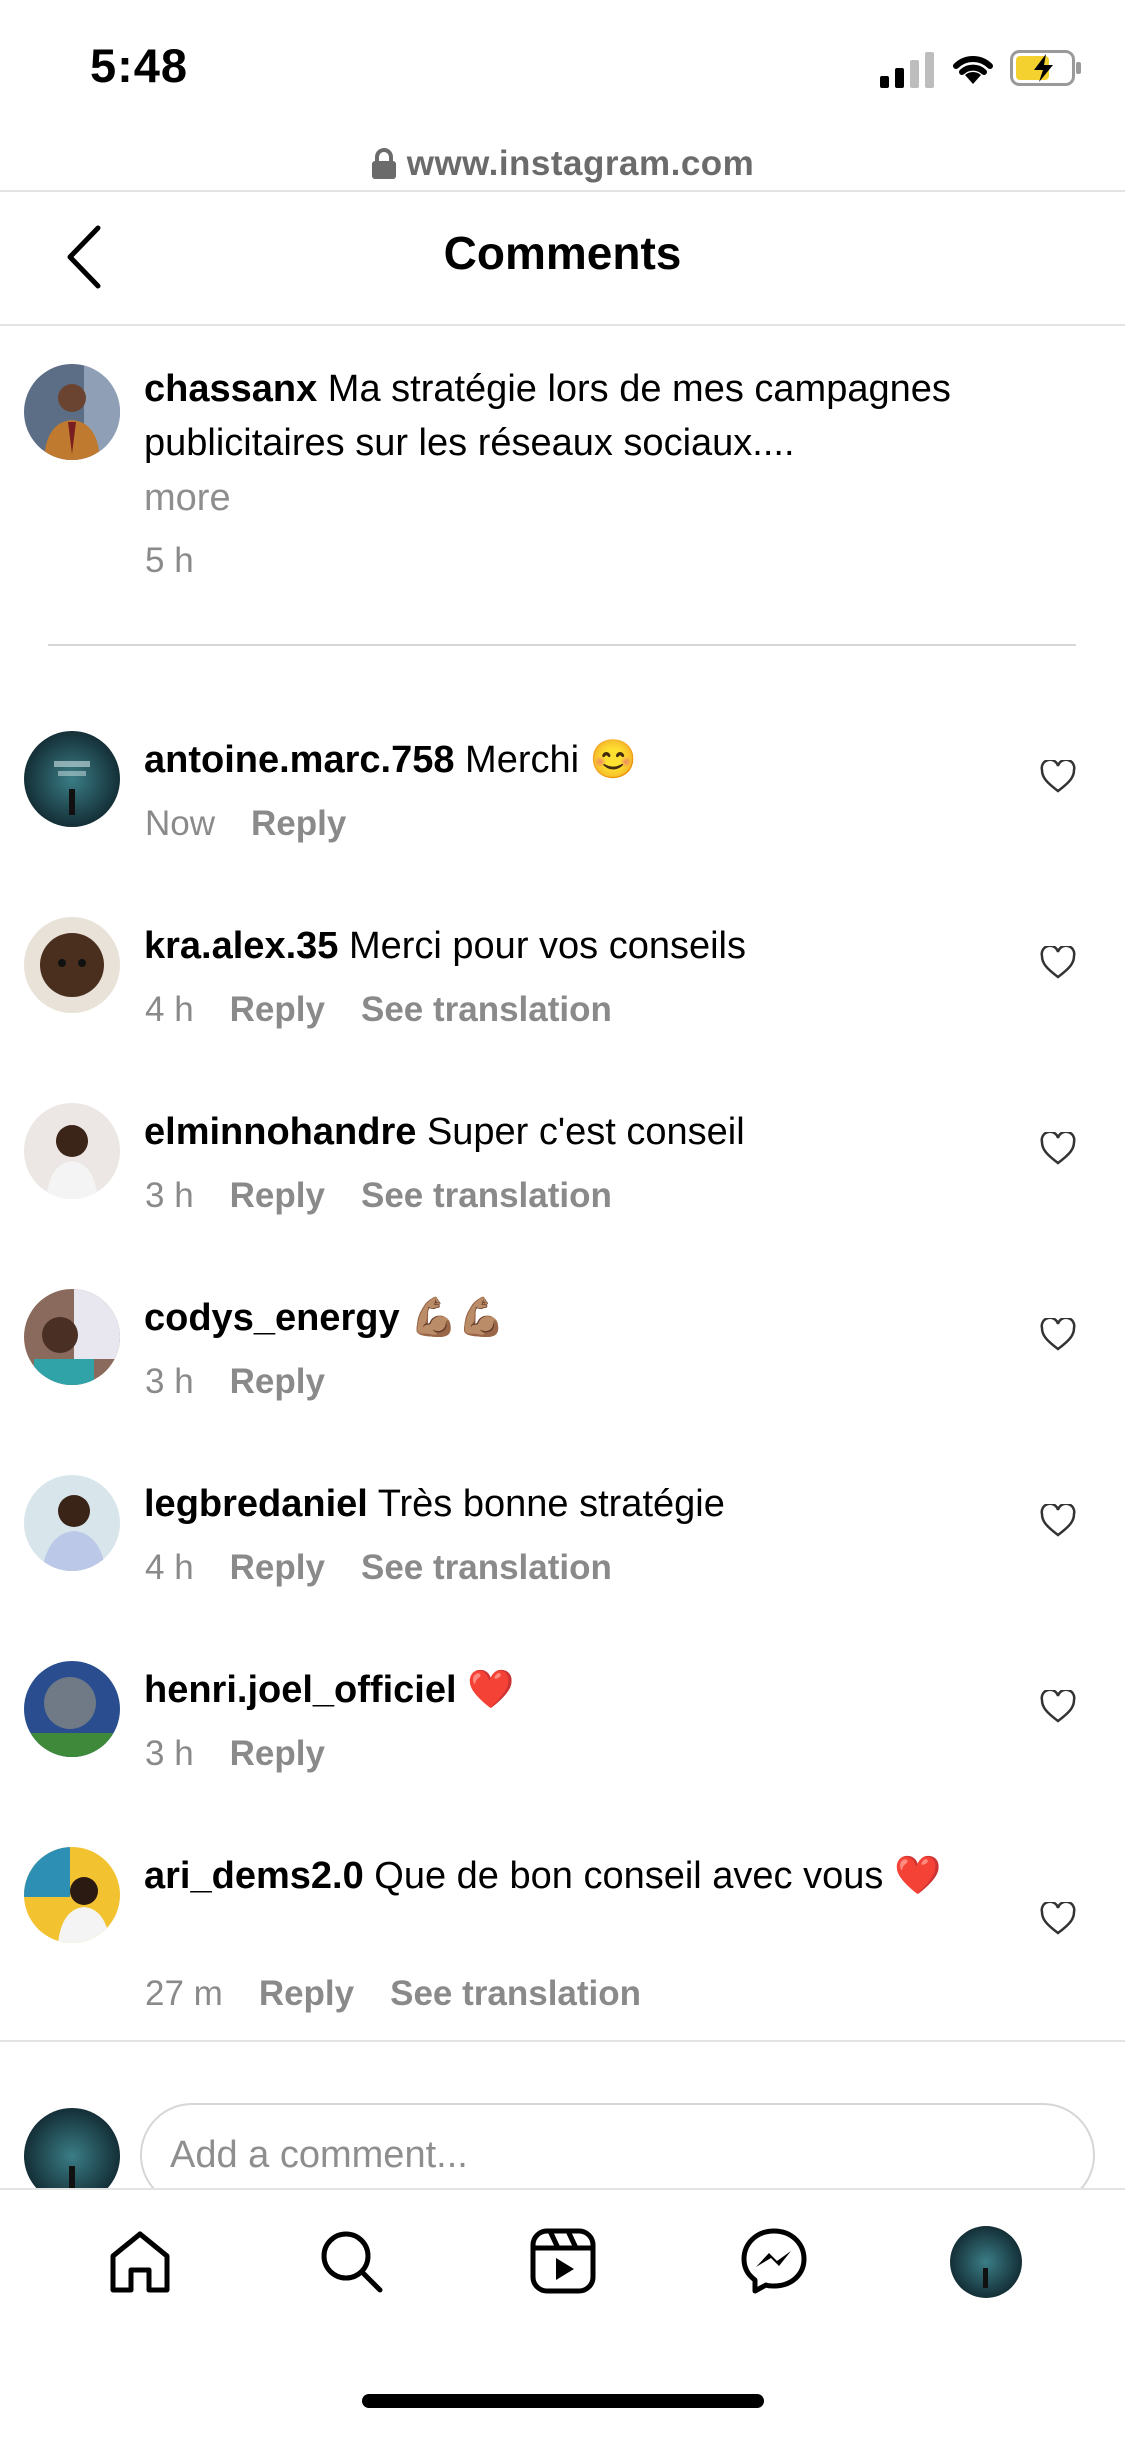 This screenshot has width=1125, height=2438. I want to click on address-bar: www.instagram.com, so click(562, 164).